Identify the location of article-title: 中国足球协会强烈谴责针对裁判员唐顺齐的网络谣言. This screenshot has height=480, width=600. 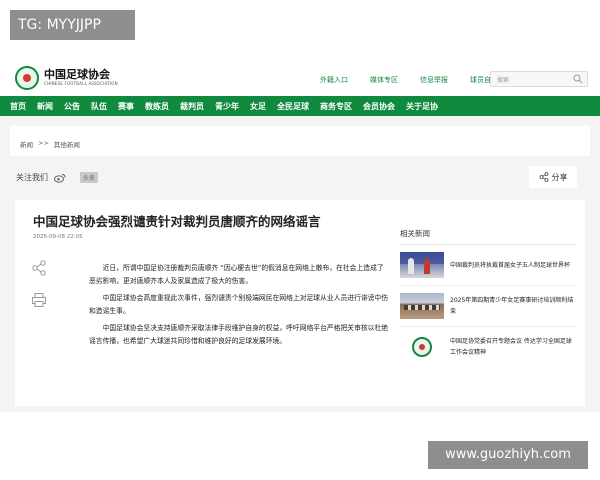
(177, 221).